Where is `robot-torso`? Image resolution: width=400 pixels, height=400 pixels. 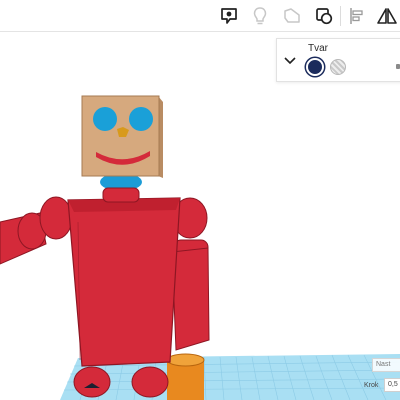 robot-torso is located at coordinates (124, 282).